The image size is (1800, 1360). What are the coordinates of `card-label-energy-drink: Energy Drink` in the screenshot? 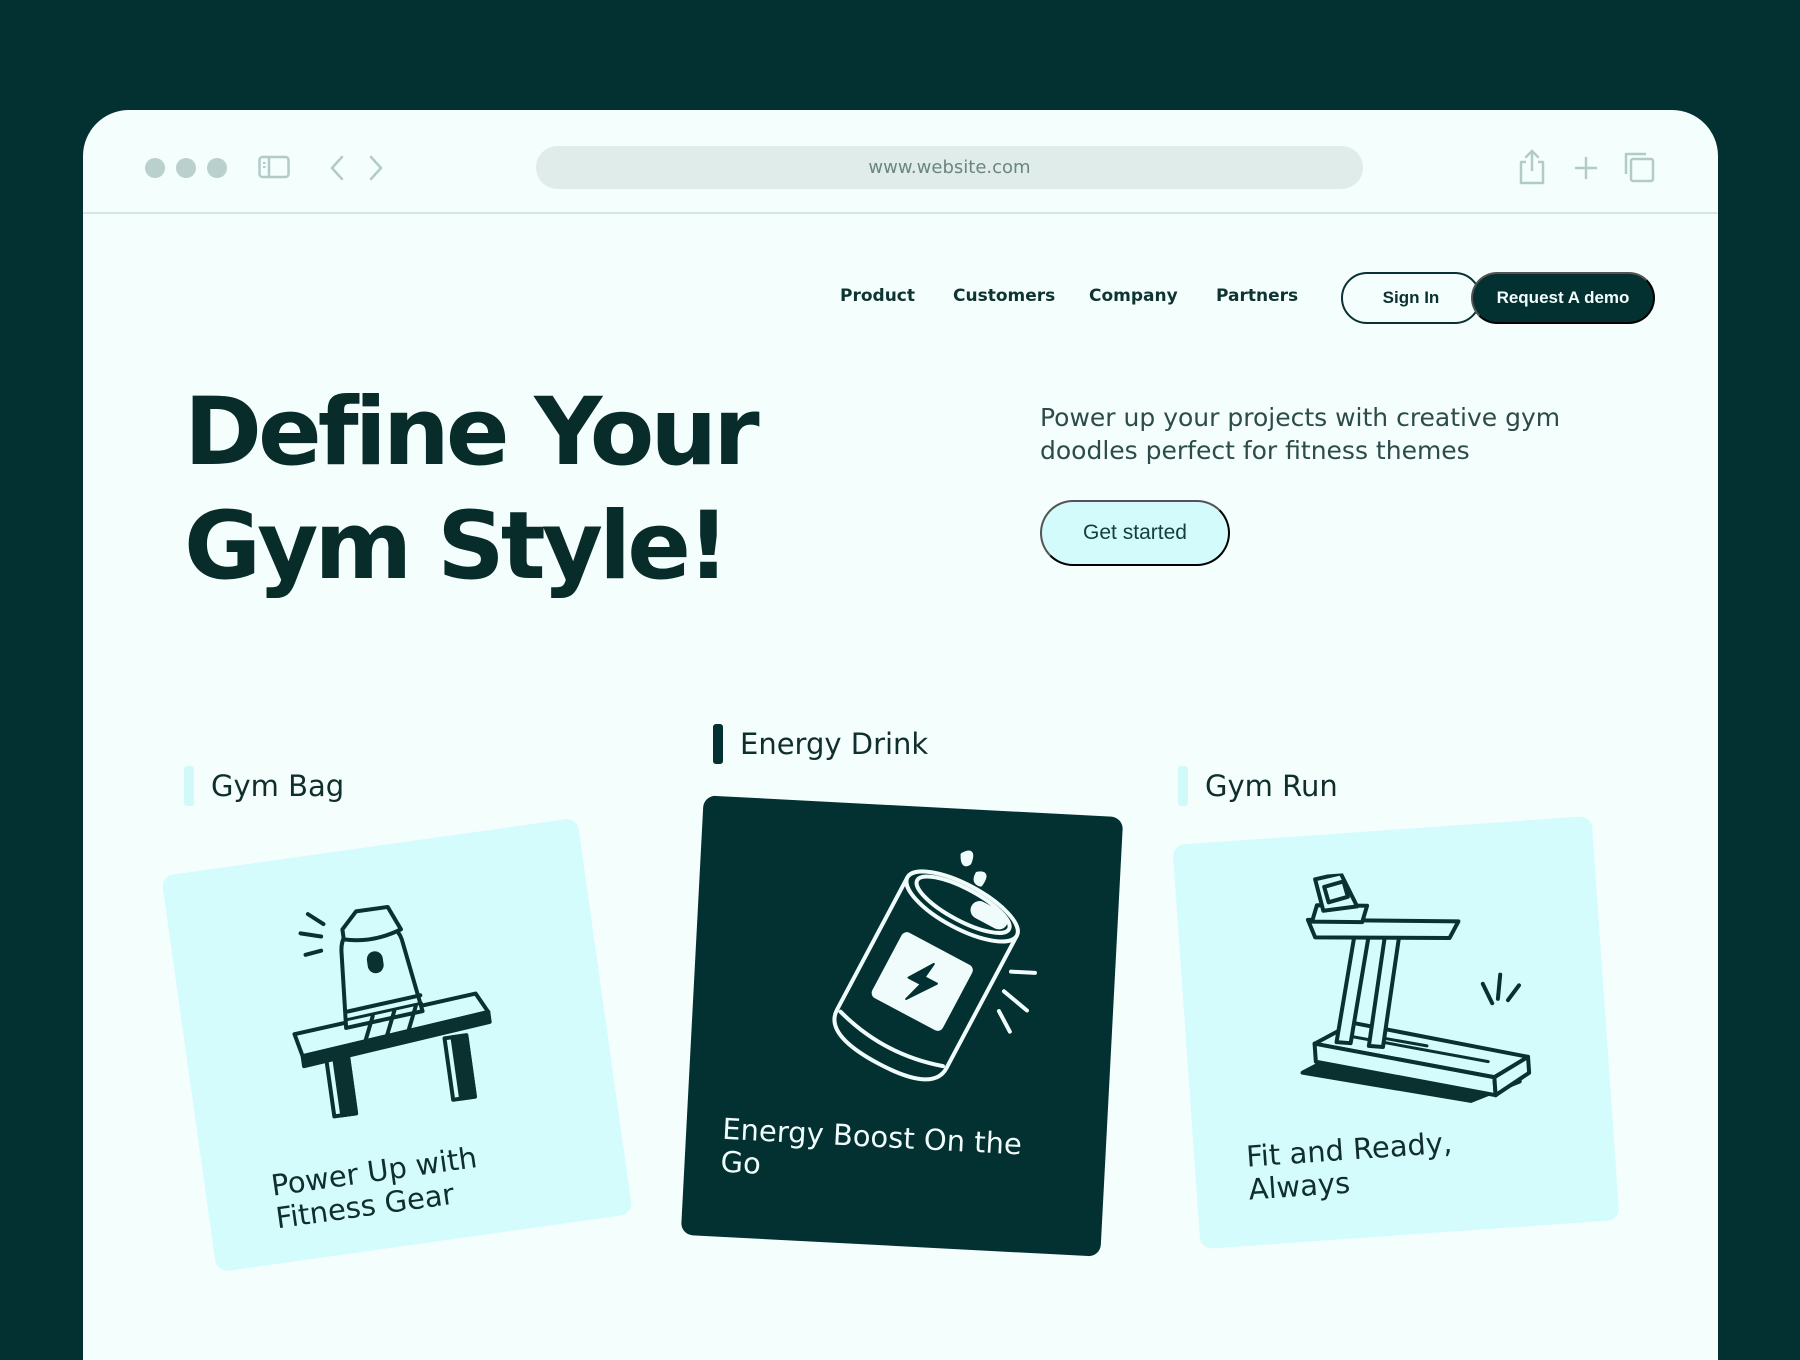 It's located at (820, 744).